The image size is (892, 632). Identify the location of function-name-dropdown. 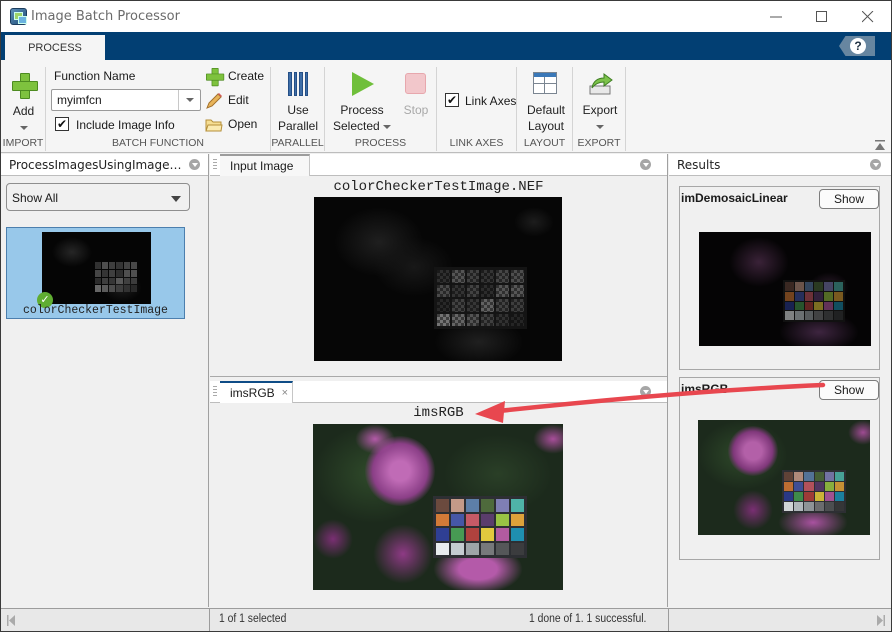
(189, 100).